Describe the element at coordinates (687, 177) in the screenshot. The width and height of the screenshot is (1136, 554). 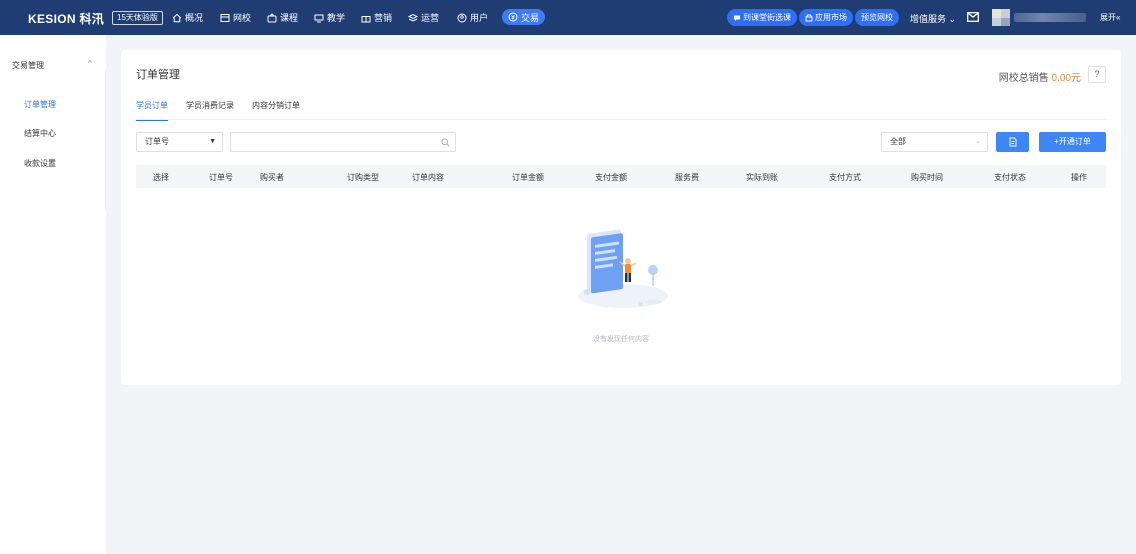
I see `column-header: 服务费` at that location.